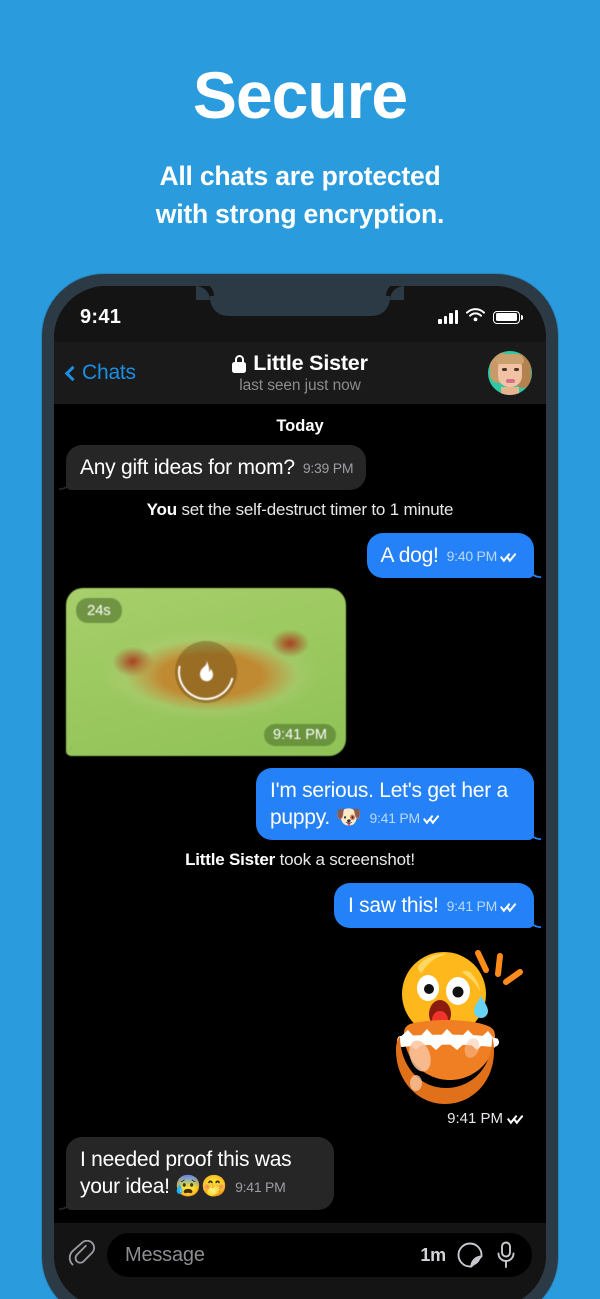  What do you see at coordinates (475, 317) in the screenshot?
I see `wifi-icon` at bounding box center [475, 317].